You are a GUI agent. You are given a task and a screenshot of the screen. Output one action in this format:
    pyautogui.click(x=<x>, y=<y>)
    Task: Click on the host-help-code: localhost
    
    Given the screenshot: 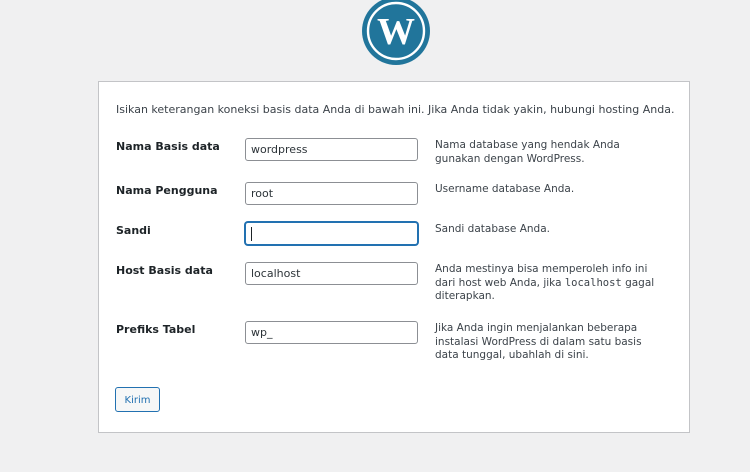 What is the action you would take?
    pyautogui.click(x=593, y=282)
    